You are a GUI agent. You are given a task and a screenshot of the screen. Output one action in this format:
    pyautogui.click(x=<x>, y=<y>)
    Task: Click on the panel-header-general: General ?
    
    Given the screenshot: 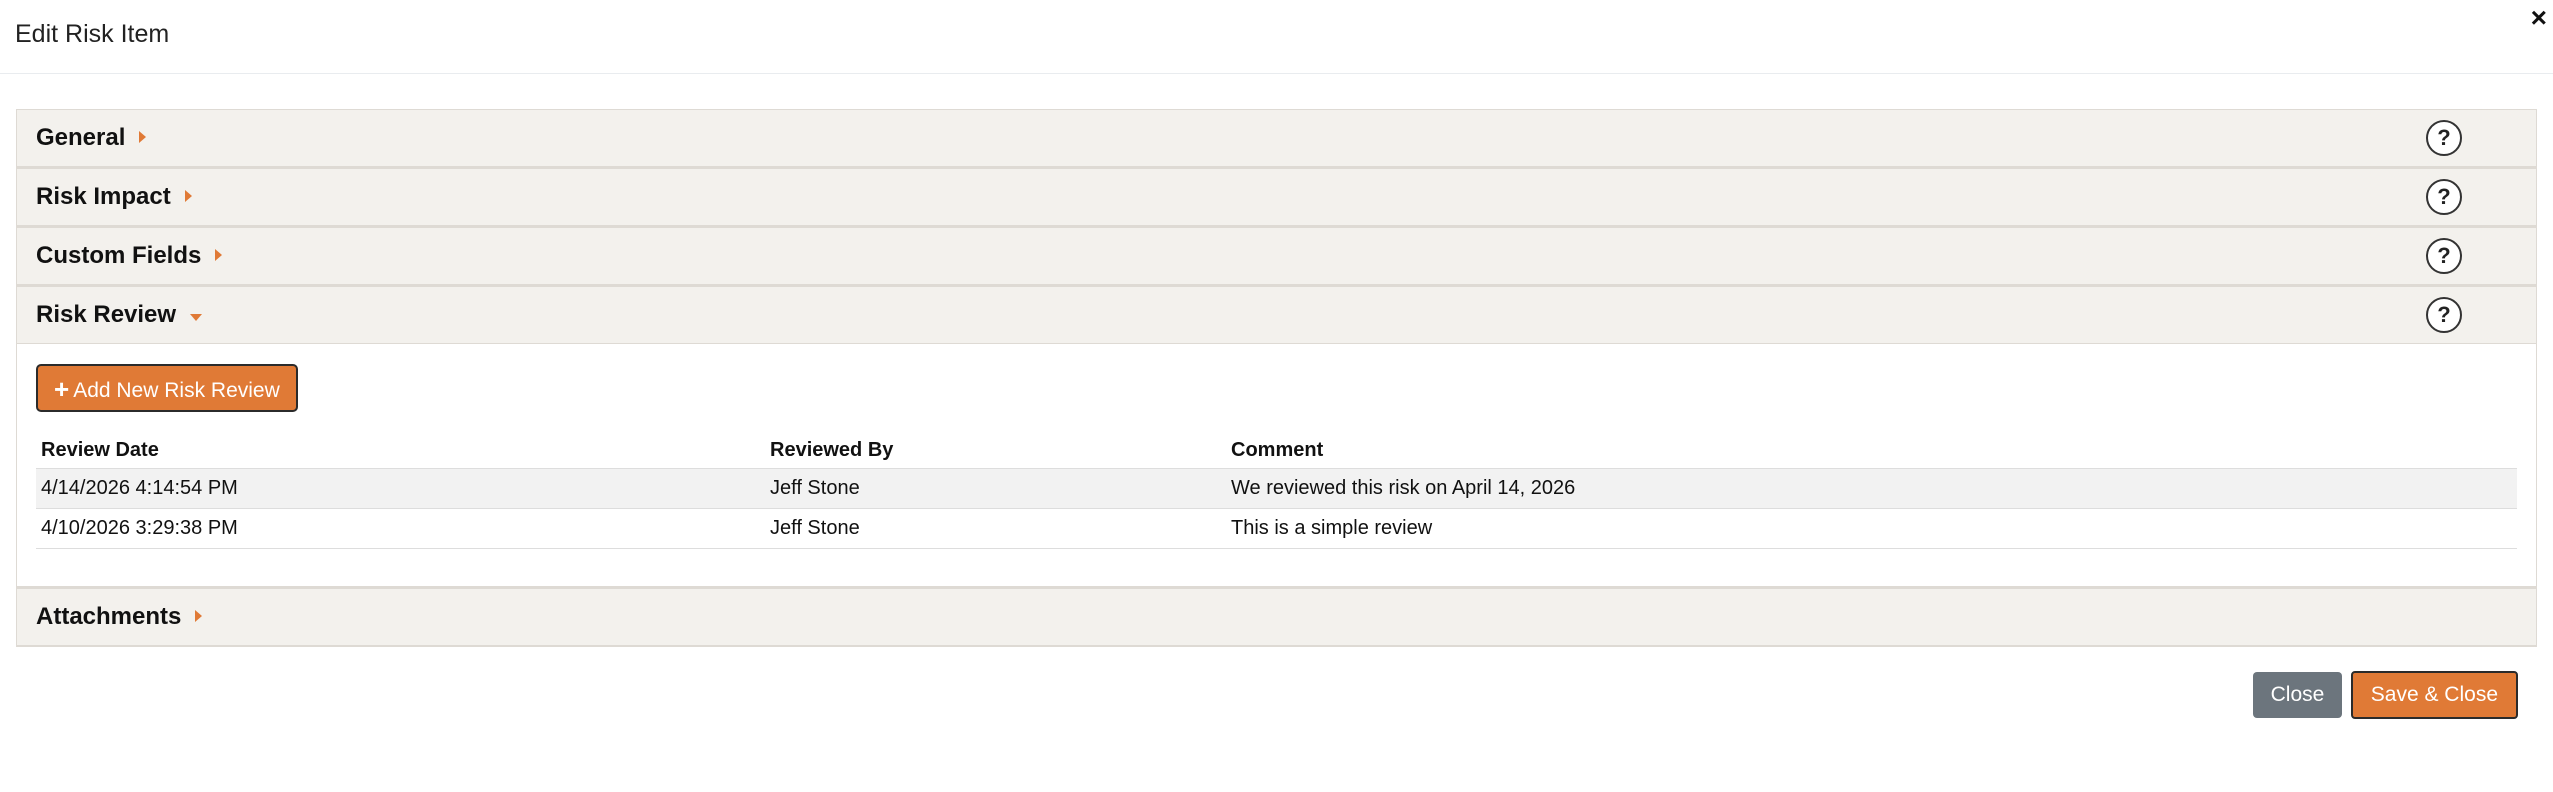 What is the action you would take?
    pyautogui.click(x=1276, y=138)
    